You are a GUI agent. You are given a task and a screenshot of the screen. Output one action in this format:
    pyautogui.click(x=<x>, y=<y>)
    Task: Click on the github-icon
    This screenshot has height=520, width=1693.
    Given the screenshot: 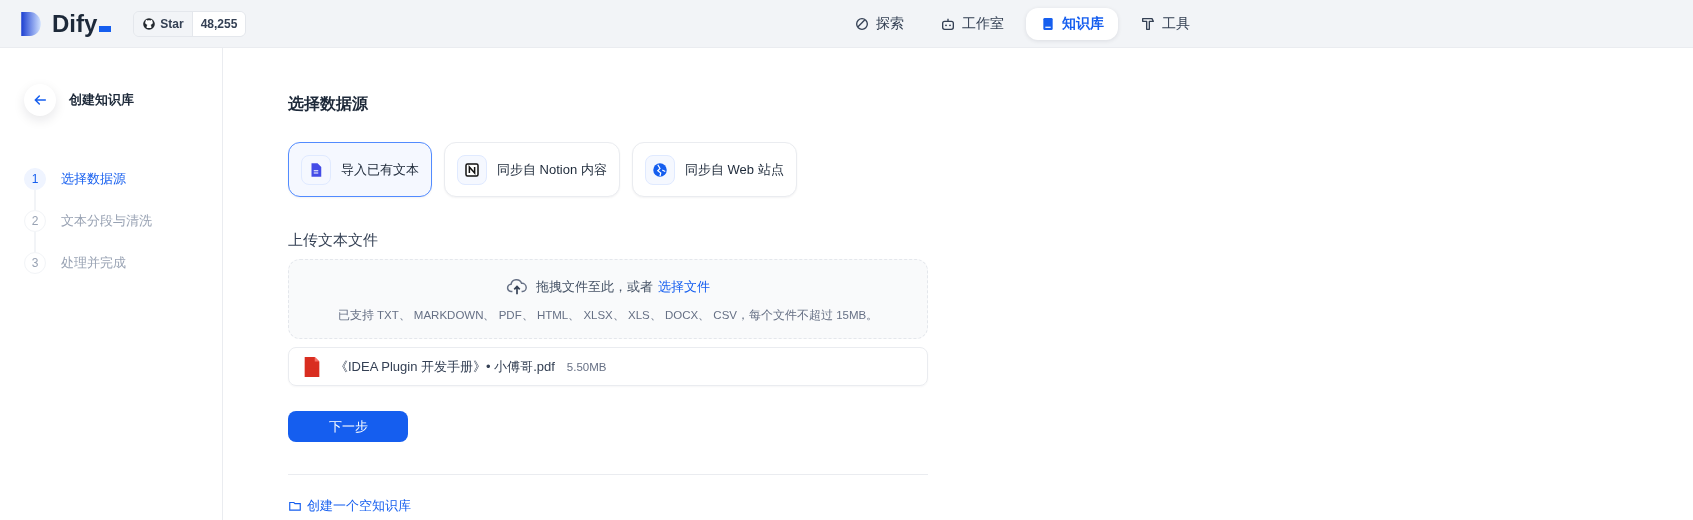 What is the action you would take?
    pyautogui.click(x=149, y=23)
    